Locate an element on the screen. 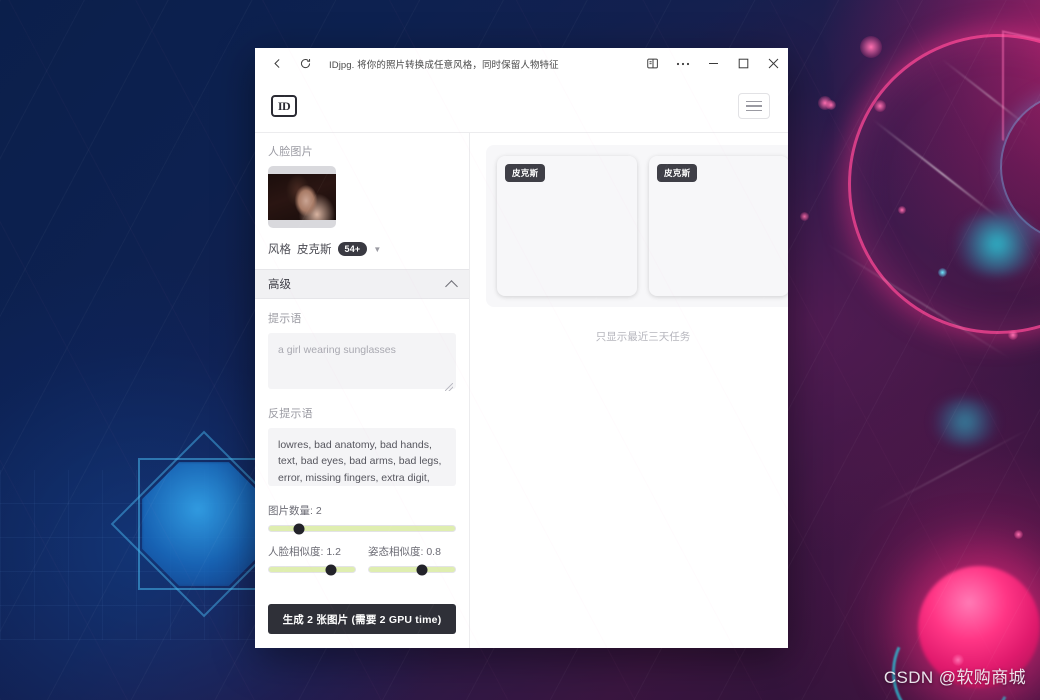 The width and height of the screenshot is (1040, 700). decorative-pink-ring is located at coordinates (944, 184).